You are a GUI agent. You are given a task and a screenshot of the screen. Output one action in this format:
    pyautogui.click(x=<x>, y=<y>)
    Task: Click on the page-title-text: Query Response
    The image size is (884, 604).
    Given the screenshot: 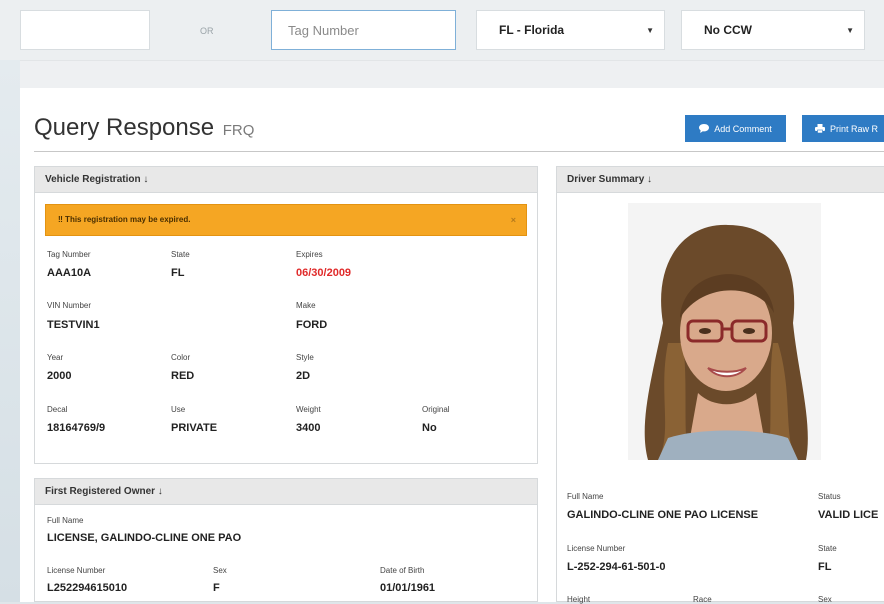 What is the action you would take?
    pyautogui.click(x=124, y=127)
    